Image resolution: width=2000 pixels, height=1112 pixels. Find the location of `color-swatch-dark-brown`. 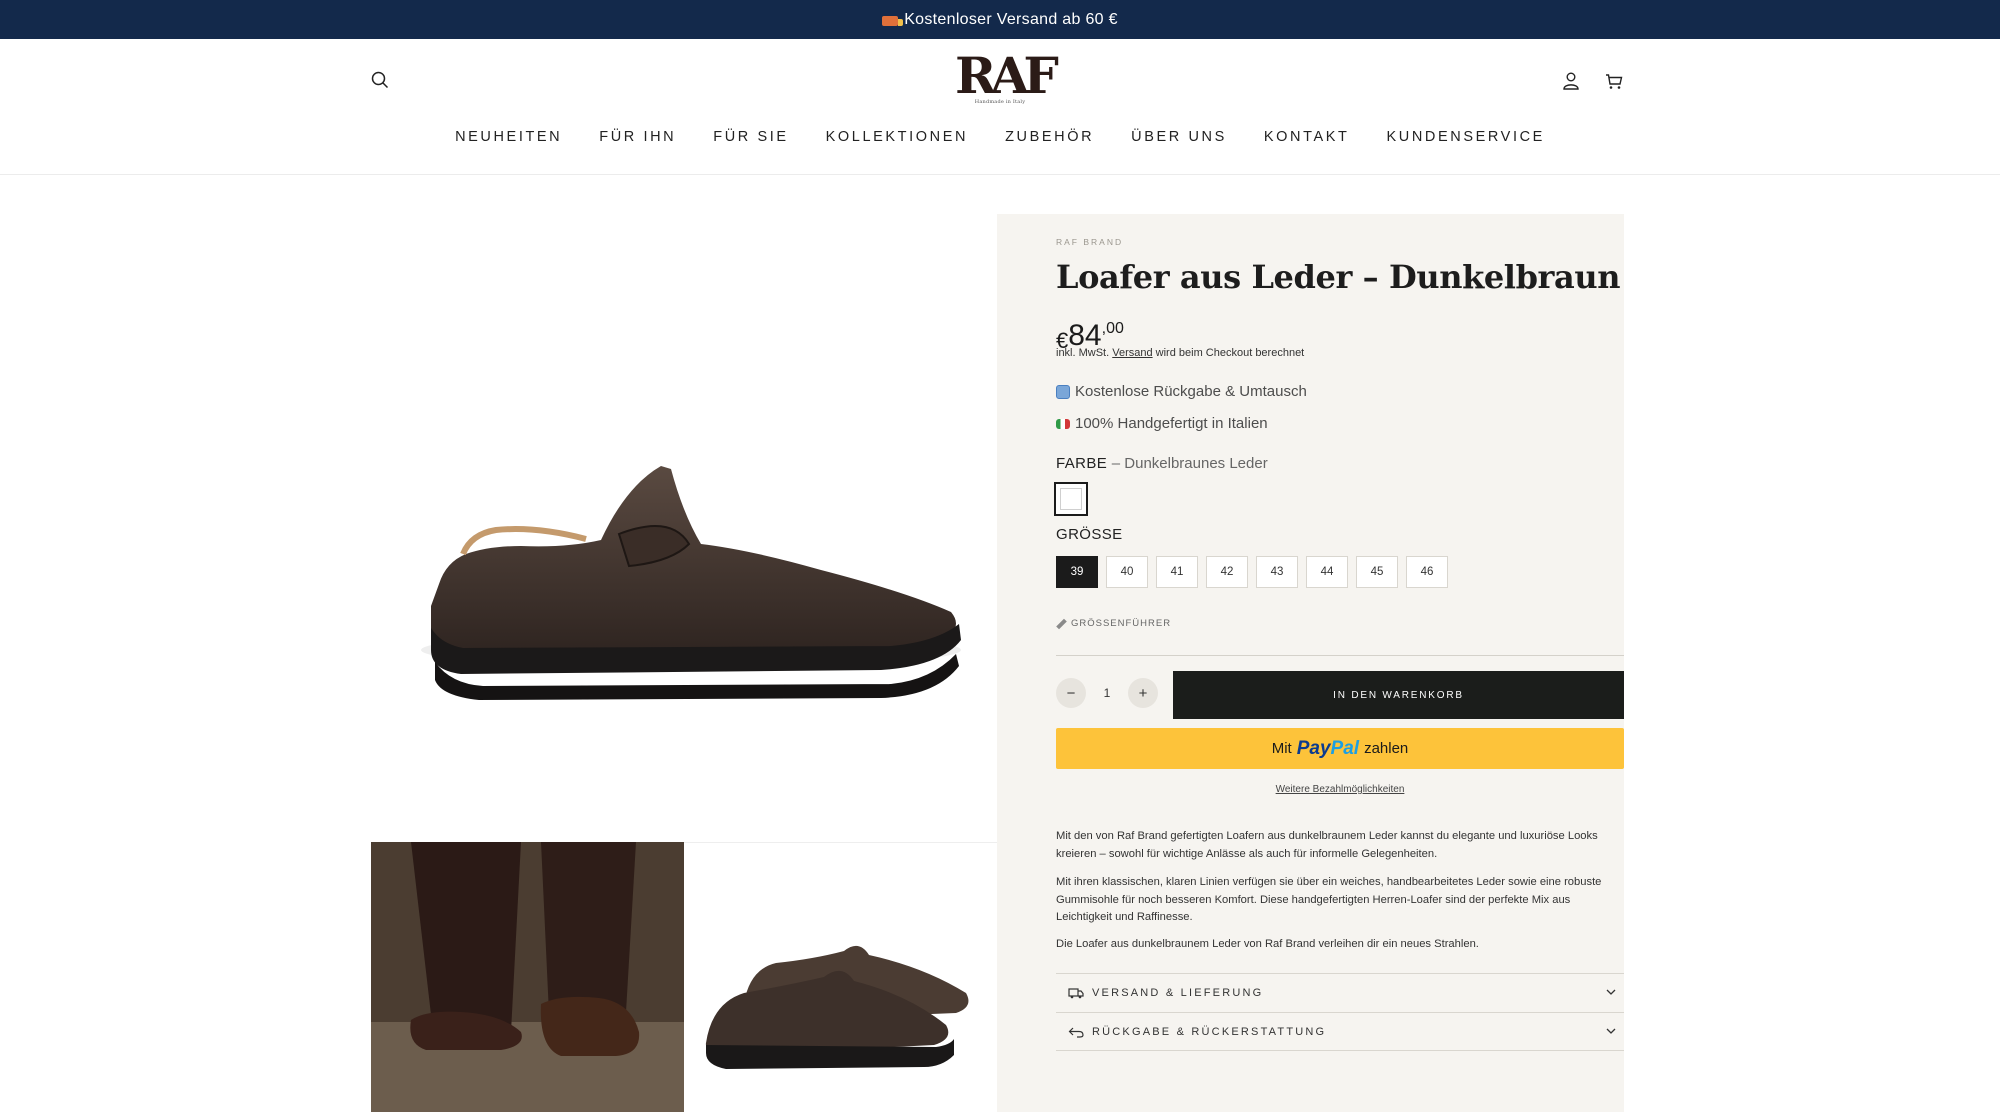

color-swatch-dark-brown is located at coordinates (1071, 499).